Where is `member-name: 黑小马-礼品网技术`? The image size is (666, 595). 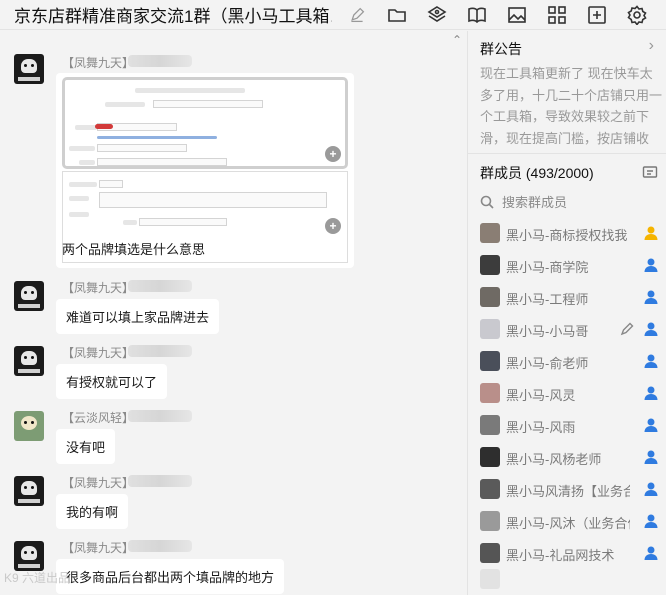
member-name: 黑小马-礼品网技术 is located at coordinates (560, 555).